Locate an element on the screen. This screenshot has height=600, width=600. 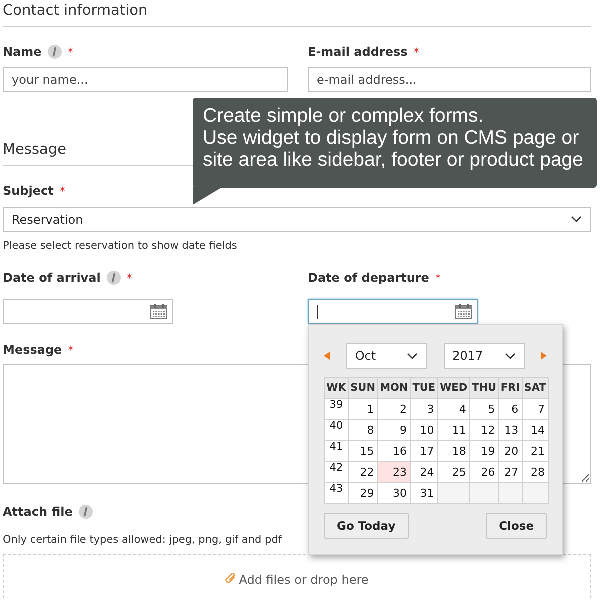
day-cell: 21 is located at coordinates (535, 451).